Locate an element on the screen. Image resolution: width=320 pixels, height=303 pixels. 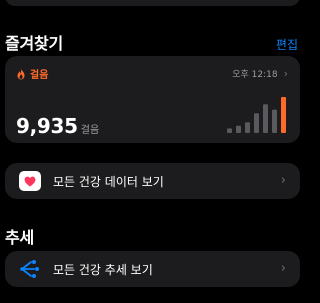
all-health-data-row: 모든 건강 데이터 보기 › is located at coordinates (152, 181).